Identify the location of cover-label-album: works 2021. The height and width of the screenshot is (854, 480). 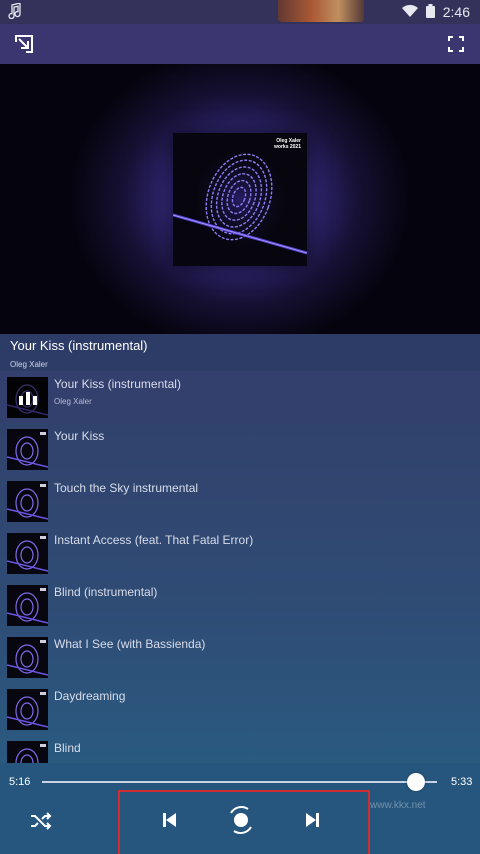
(287, 147).